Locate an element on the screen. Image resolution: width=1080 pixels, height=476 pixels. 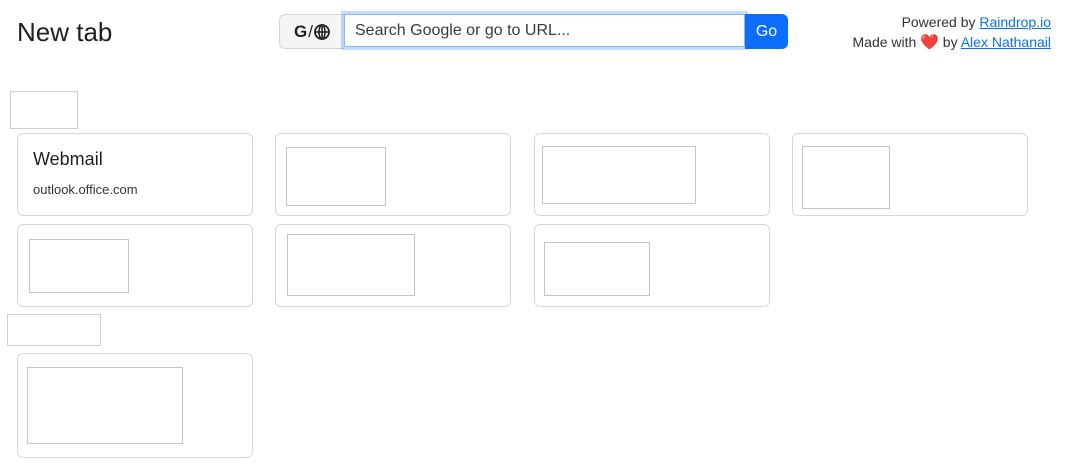
raindrop-link: Raindrop.io is located at coordinates (1015, 22).